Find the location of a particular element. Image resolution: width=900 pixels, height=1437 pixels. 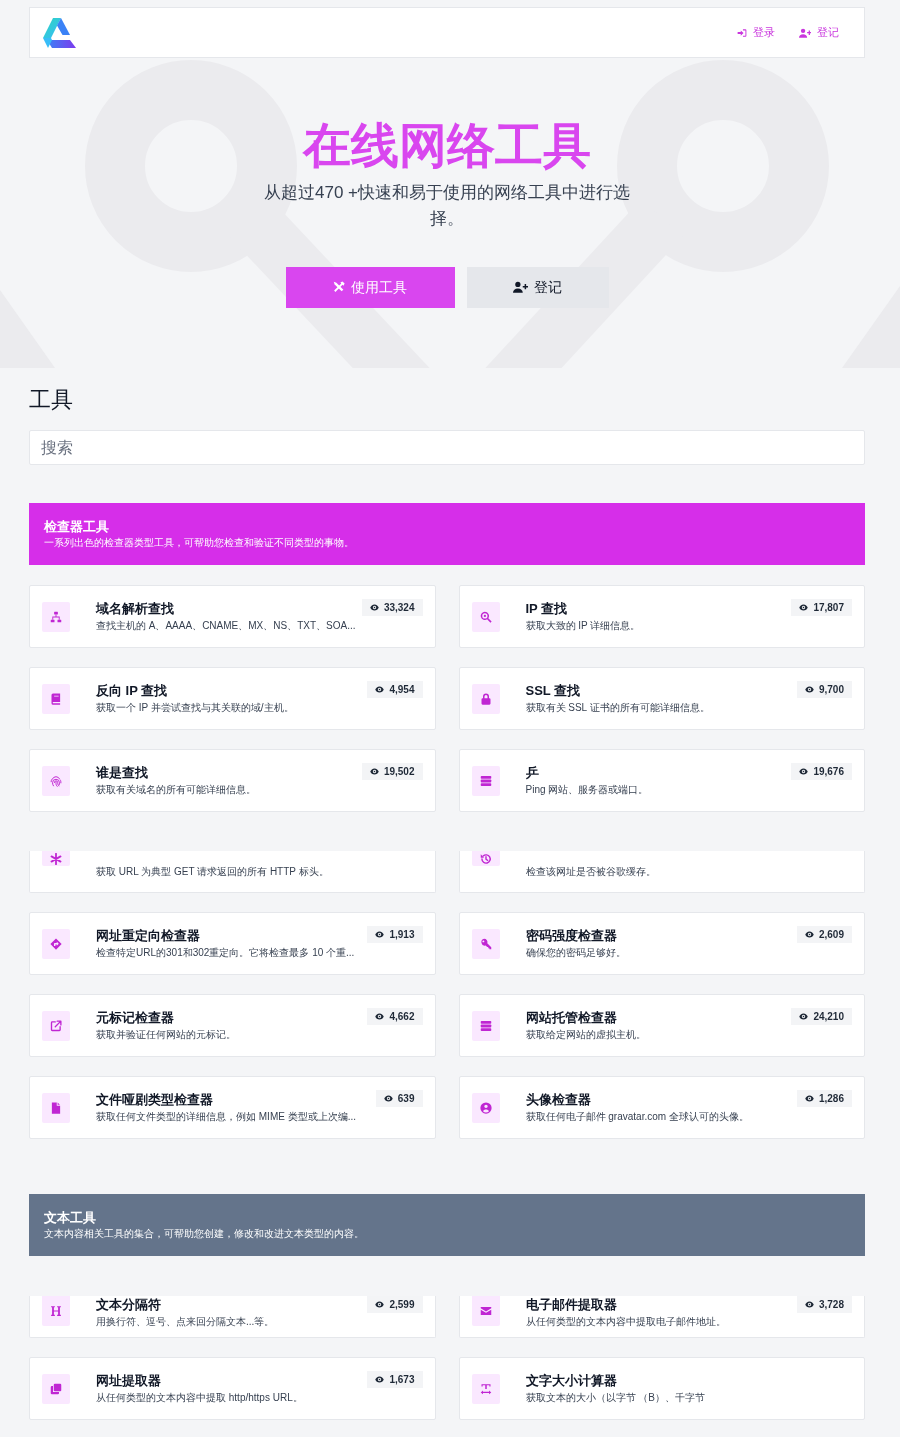

view-count: 9,700 is located at coordinates (831, 690).